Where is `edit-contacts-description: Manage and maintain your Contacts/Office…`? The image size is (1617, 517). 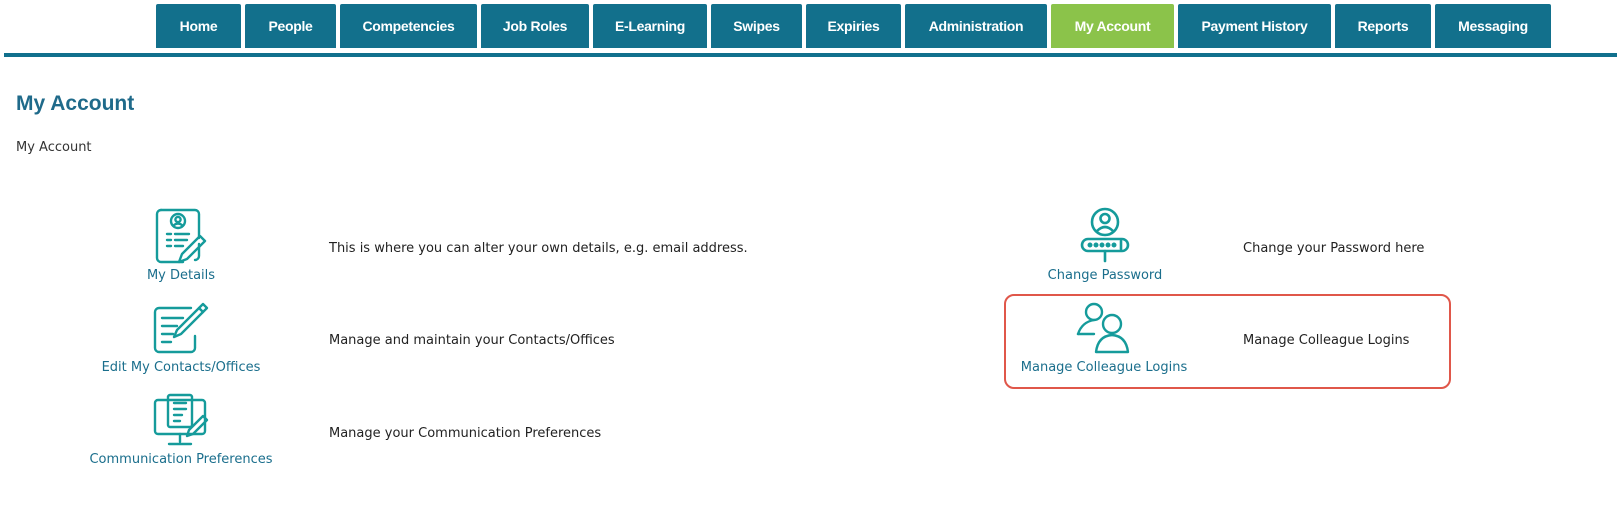
edit-contacts-description: Manage and maintain your Contacts/Office… is located at coordinates (472, 340).